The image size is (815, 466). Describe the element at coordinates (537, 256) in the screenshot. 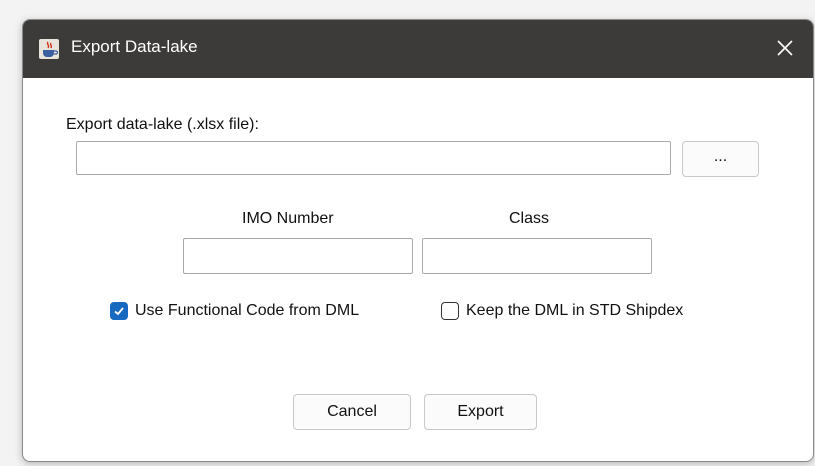

I see `class-input` at that location.